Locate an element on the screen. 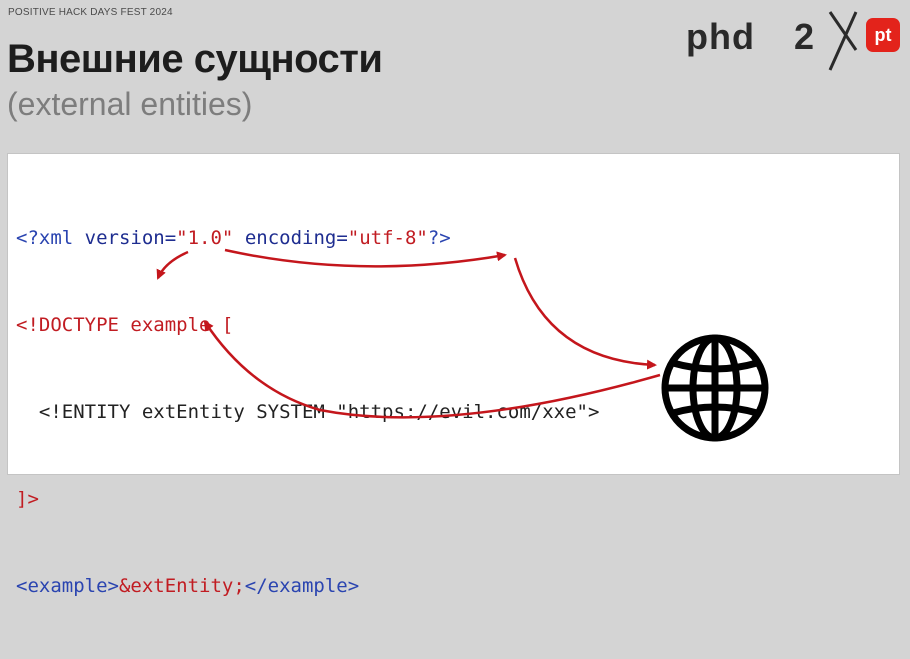 Image resolution: width=910 pixels, height=659 pixels. code-token: encoding= is located at coordinates (296, 238).